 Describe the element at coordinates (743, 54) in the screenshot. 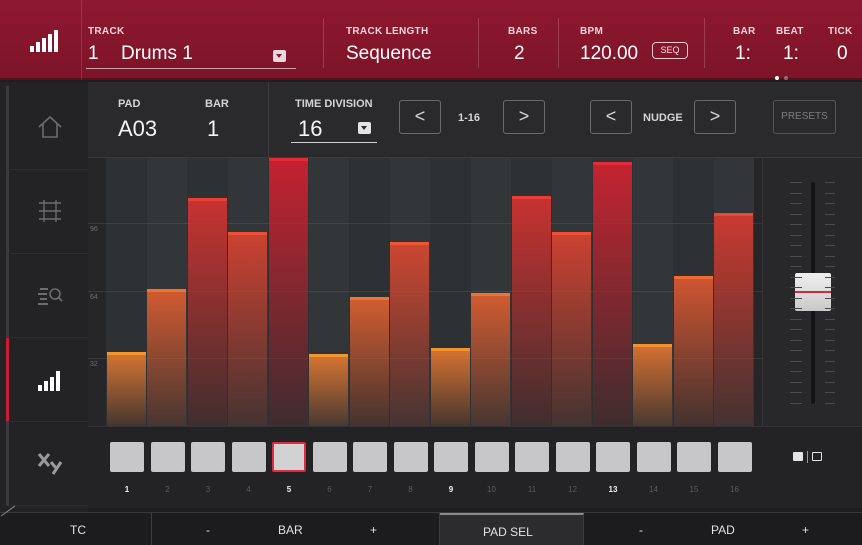

I see `bar-position: 1:` at that location.